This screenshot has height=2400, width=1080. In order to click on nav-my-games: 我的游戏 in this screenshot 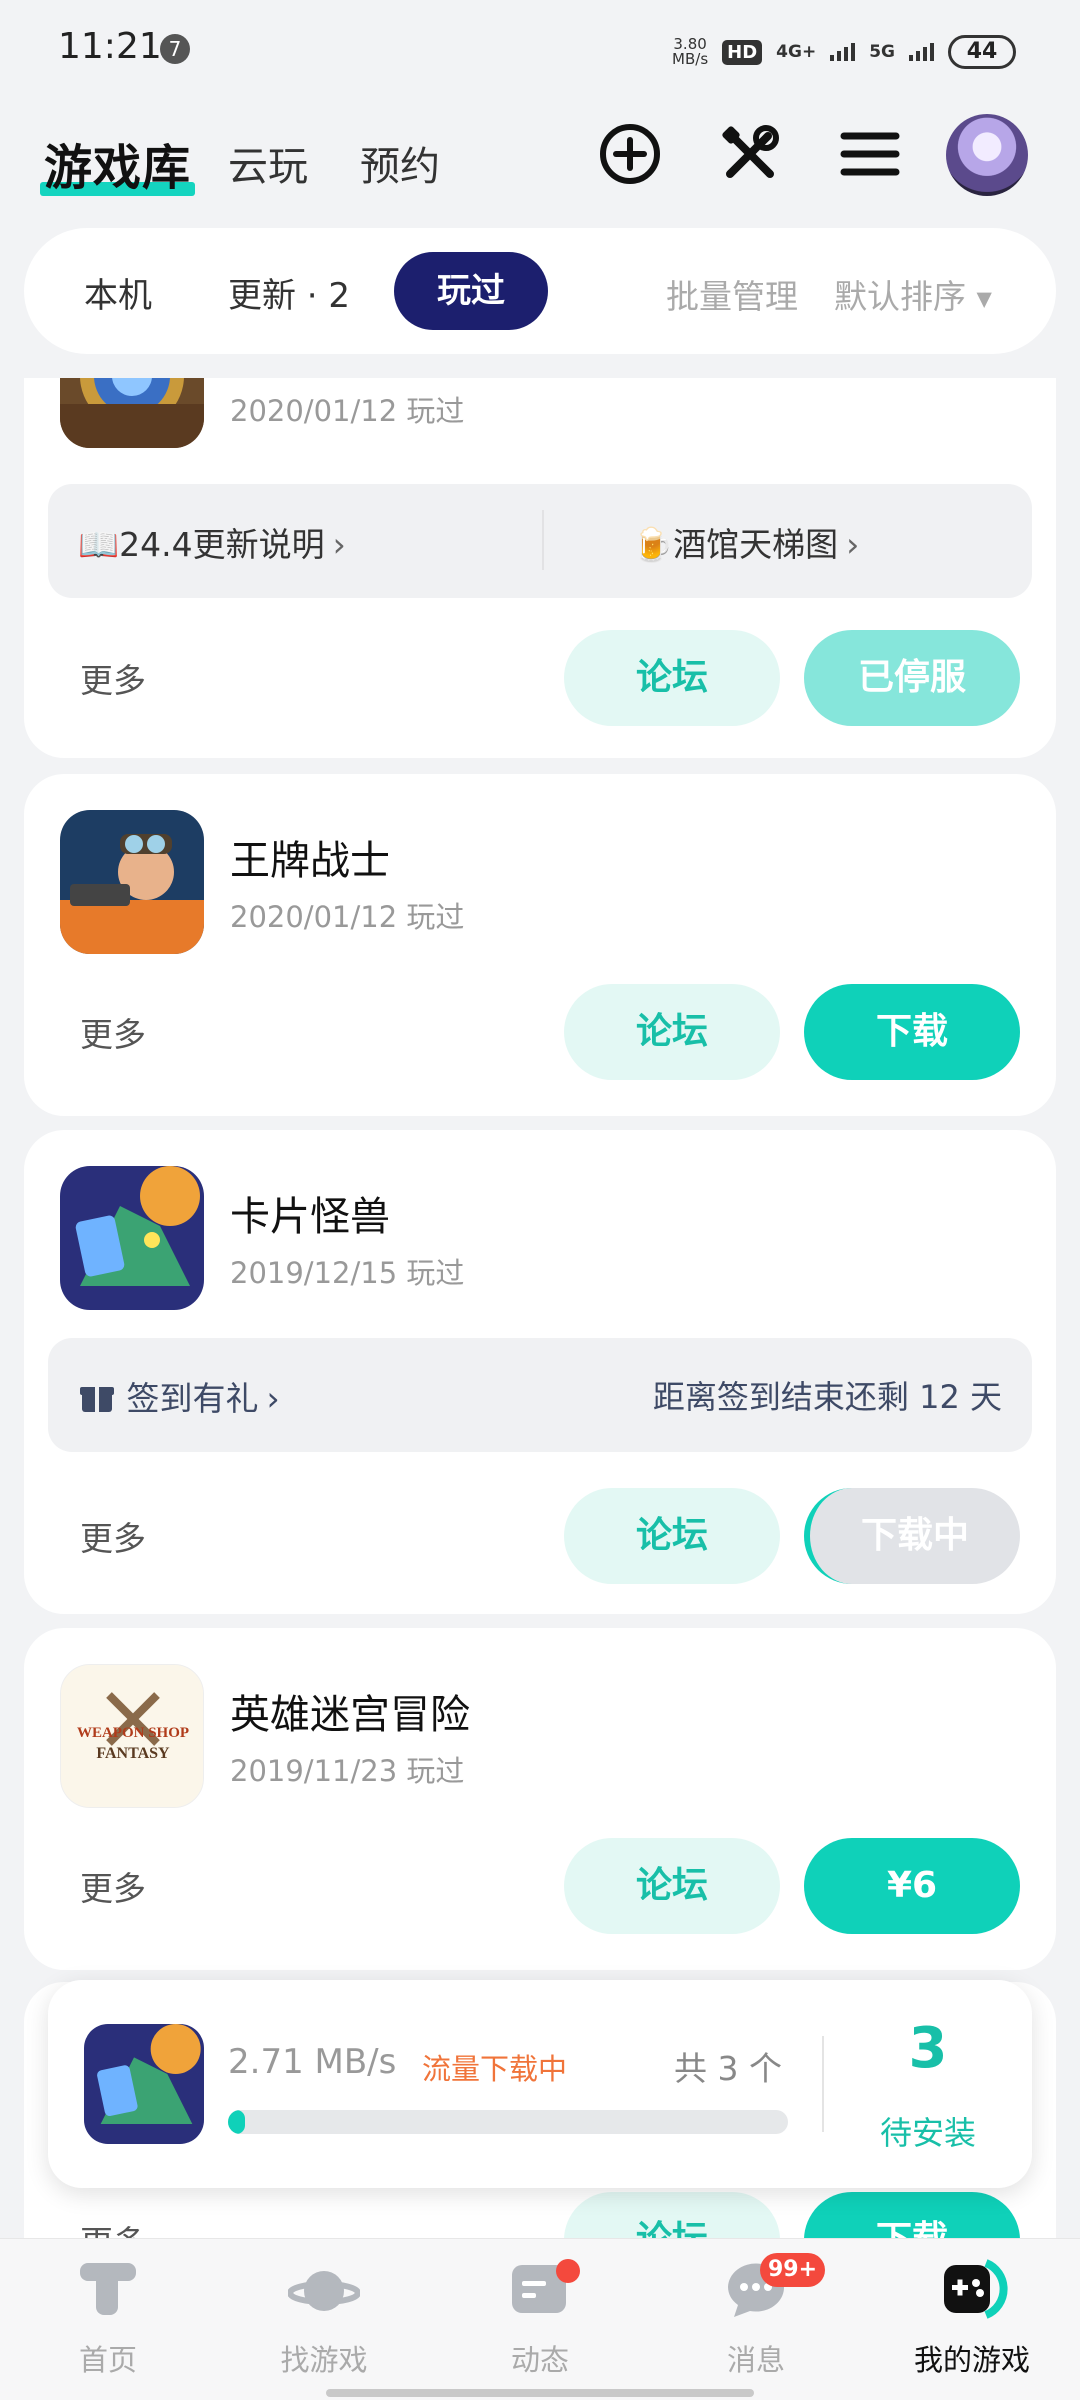, I will do `click(972, 2316)`.